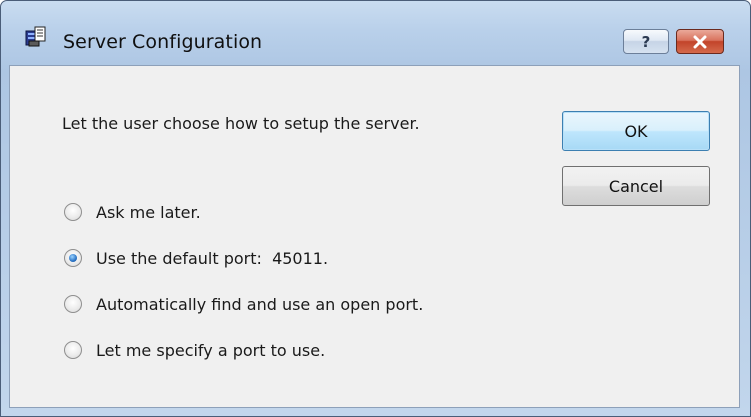  I want to click on ok-button-label: OK, so click(636, 131).